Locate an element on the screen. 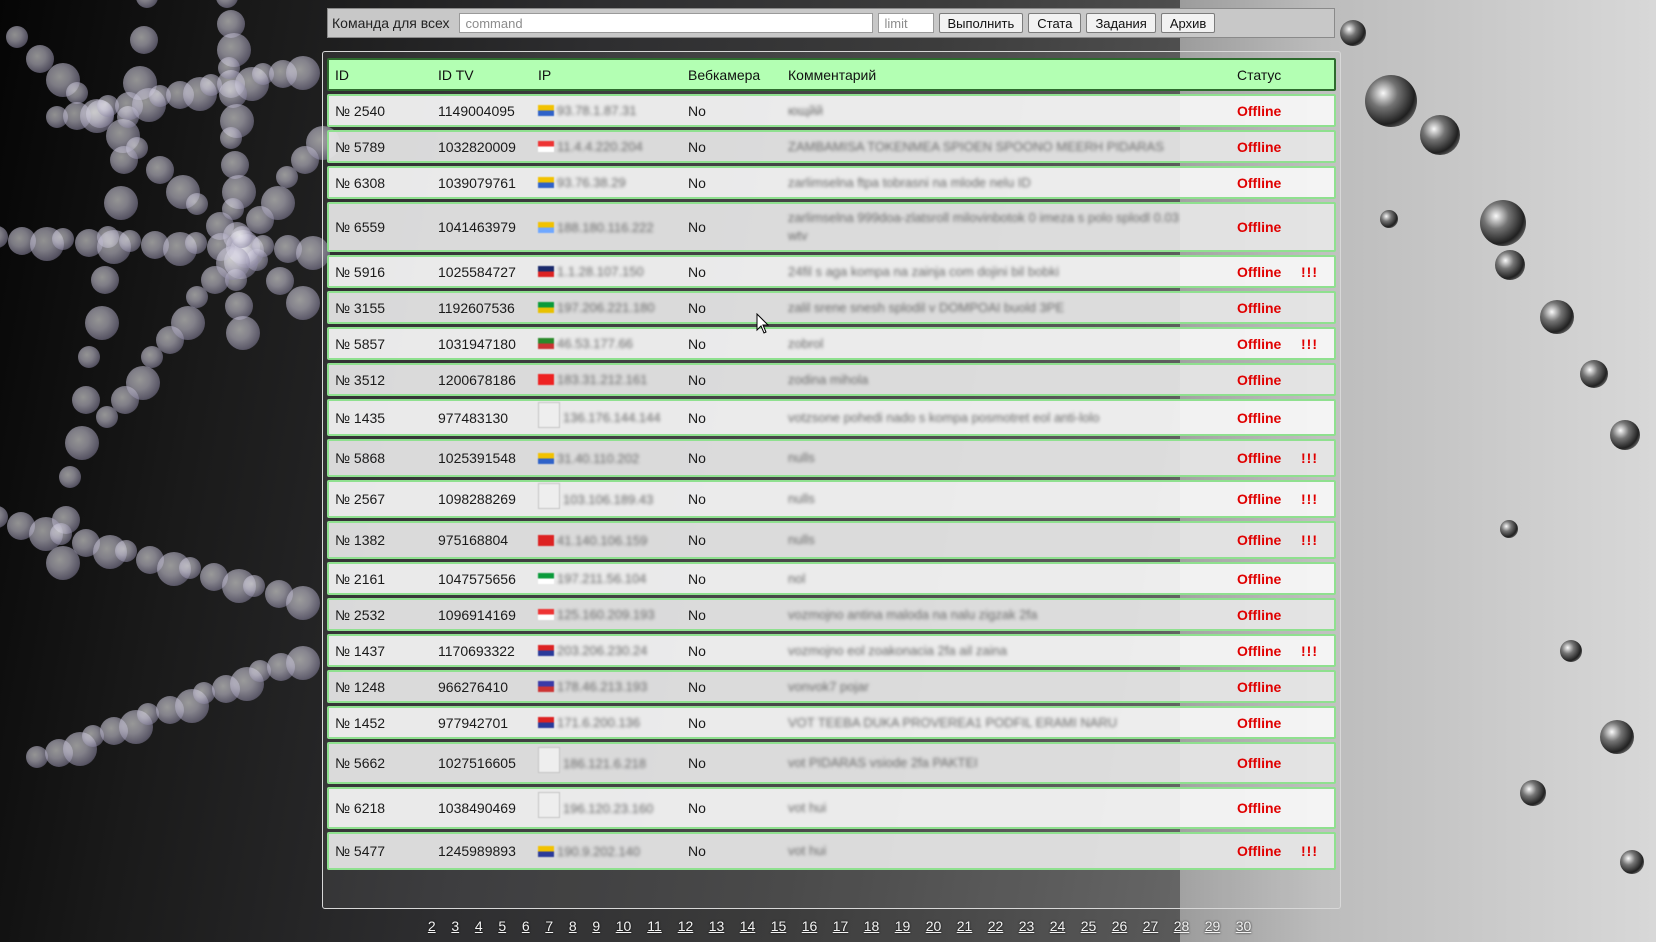  page-link: 5 is located at coordinates (503, 926).